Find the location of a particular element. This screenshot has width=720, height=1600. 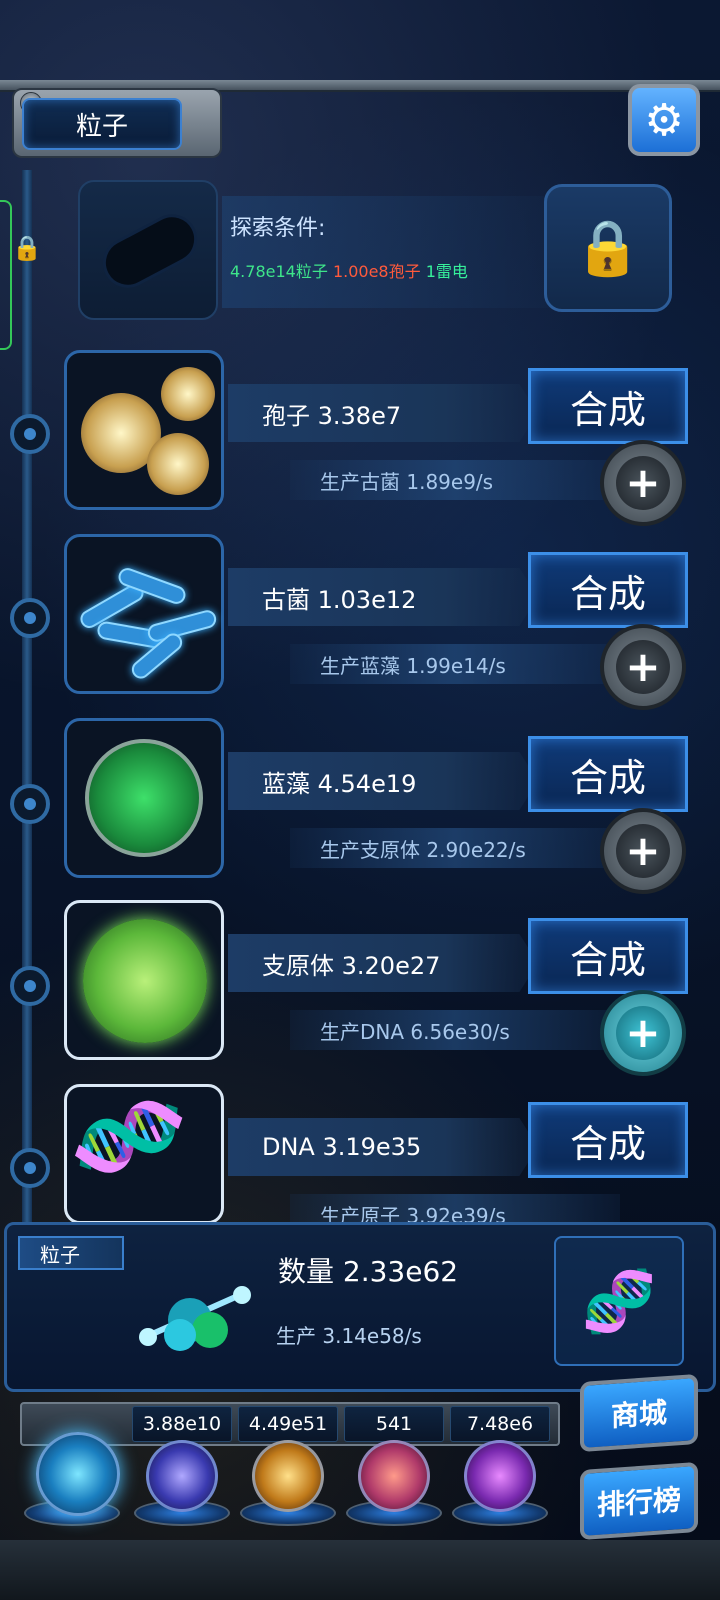

unit-row-cyanobacteria: 蓝藻 4.54e19 生产支原体 2.90e22/s 合成 + is located at coordinates (360, 808).